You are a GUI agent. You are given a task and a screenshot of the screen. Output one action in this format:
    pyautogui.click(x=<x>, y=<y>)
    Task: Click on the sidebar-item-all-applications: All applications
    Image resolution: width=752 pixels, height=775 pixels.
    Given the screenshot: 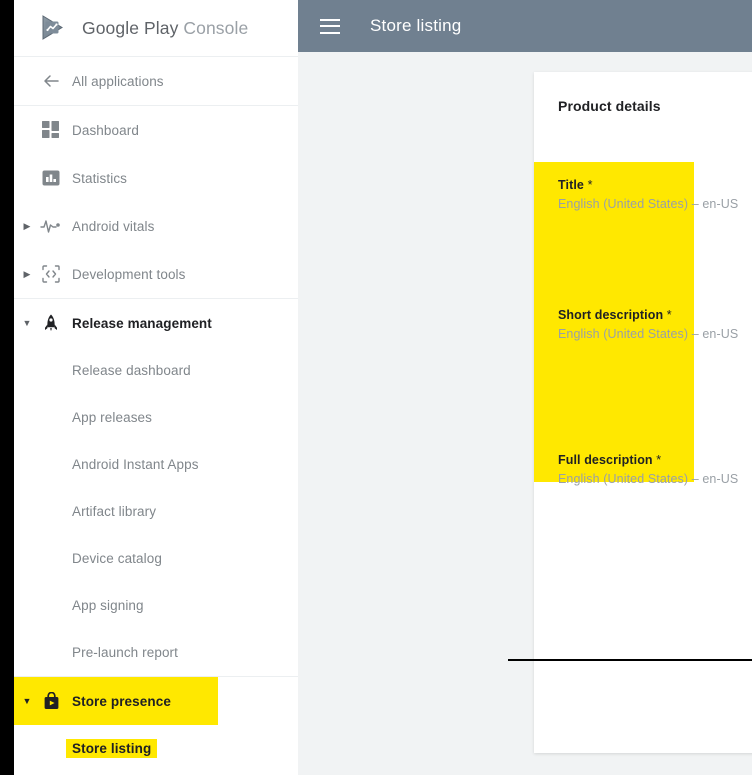 What is the action you would take?
    pyautogui.click(x=156, y=81)
    